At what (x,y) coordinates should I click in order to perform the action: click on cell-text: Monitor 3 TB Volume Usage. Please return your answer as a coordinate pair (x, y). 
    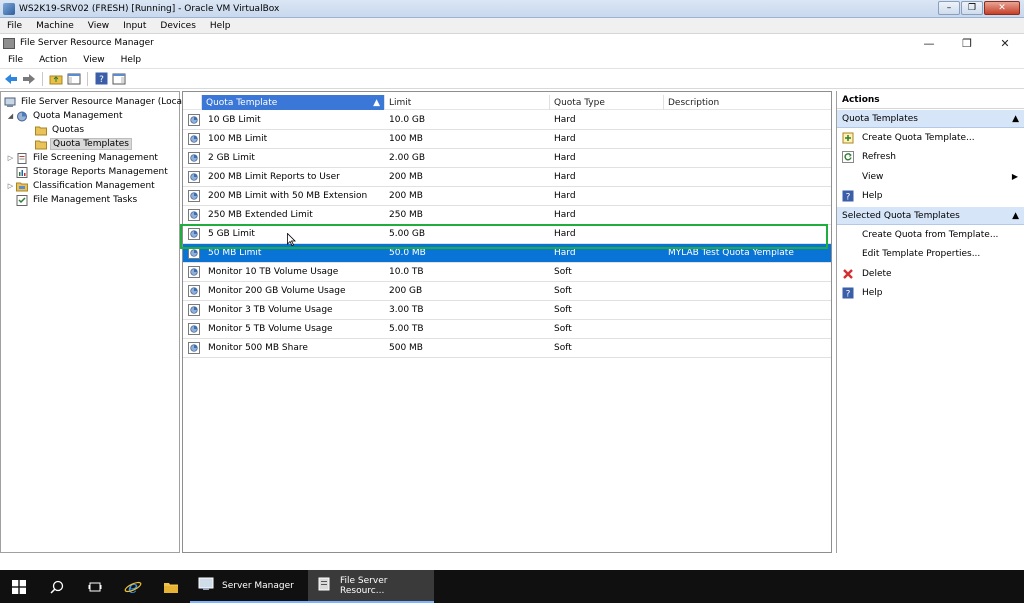
    Looking at the image, I should click on (270, 310).